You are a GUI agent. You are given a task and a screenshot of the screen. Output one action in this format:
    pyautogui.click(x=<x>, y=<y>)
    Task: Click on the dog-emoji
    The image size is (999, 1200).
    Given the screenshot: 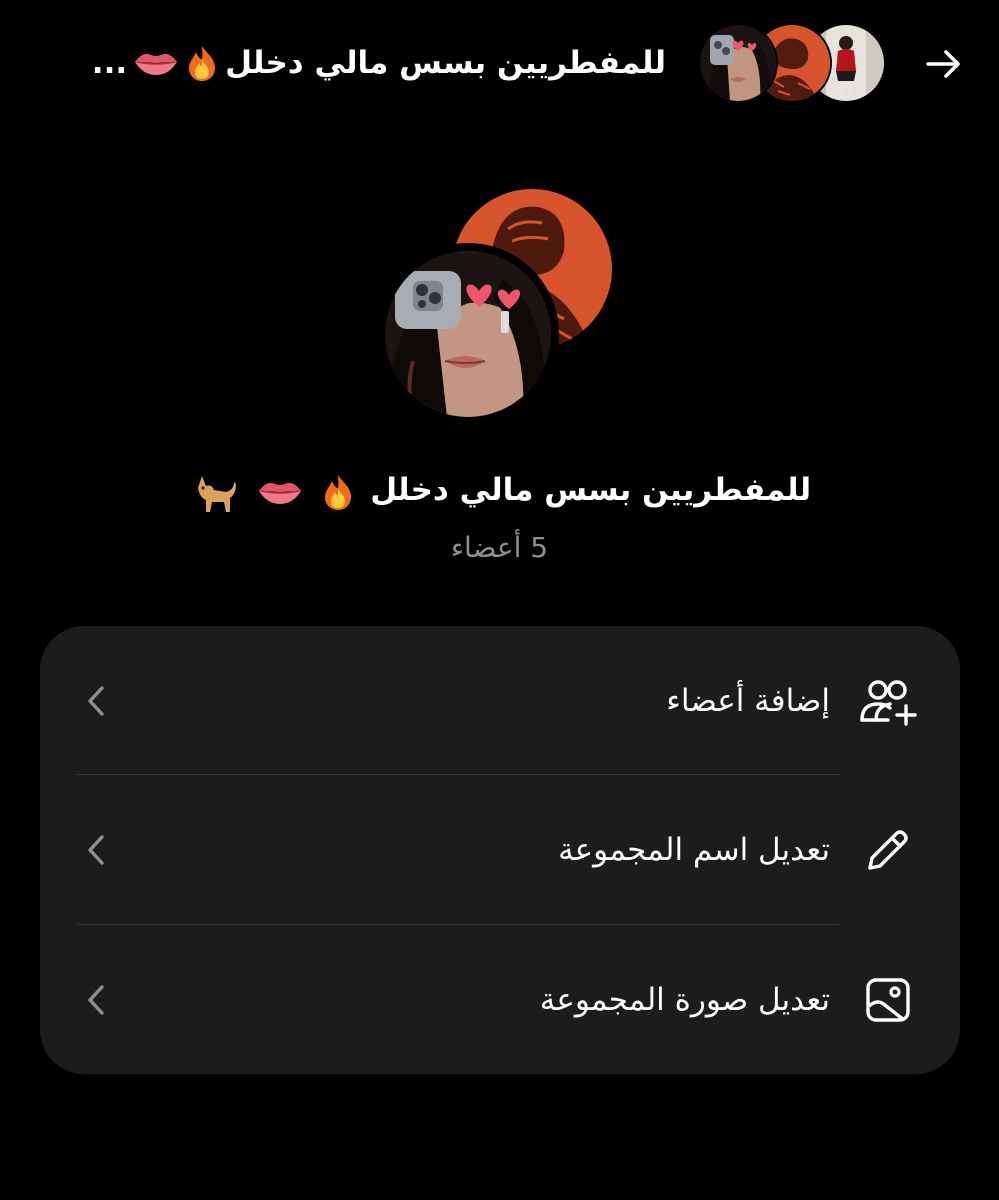 What is the action you would take?
    pyautogui.click(x=215, y=493)
    